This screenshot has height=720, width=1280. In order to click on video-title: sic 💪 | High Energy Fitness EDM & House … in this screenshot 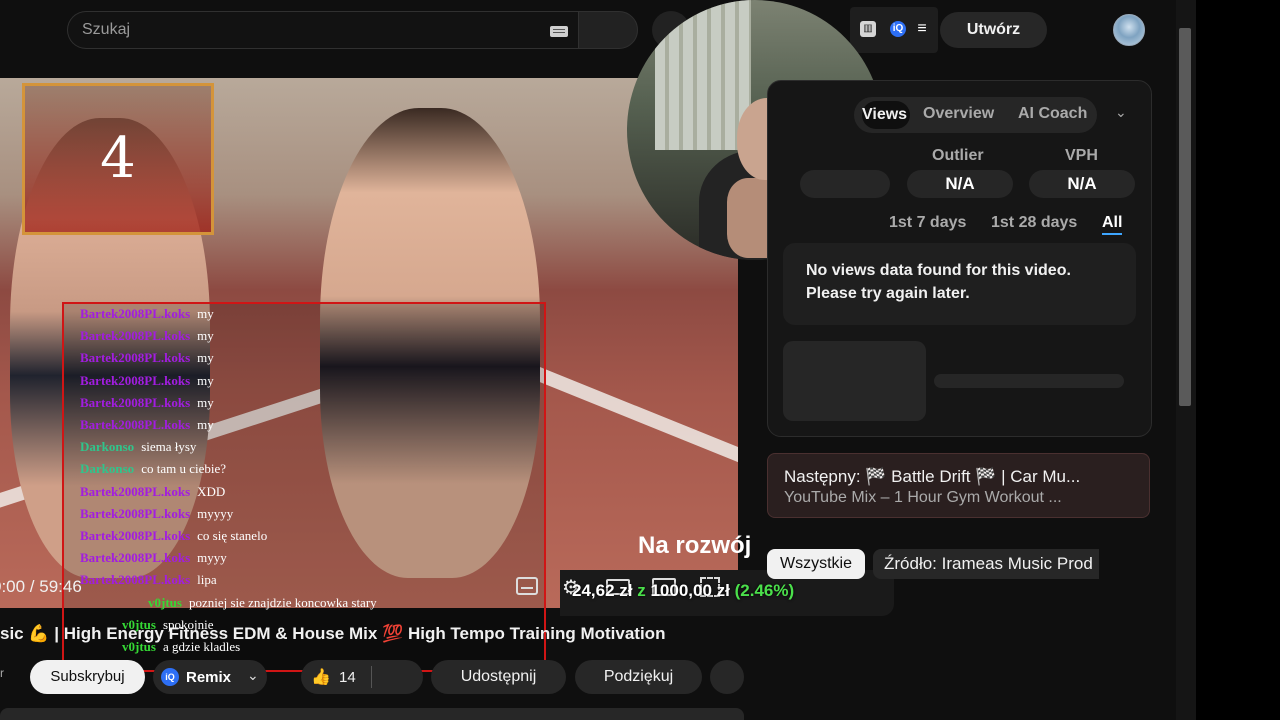, I will do `click(333, 633)`.